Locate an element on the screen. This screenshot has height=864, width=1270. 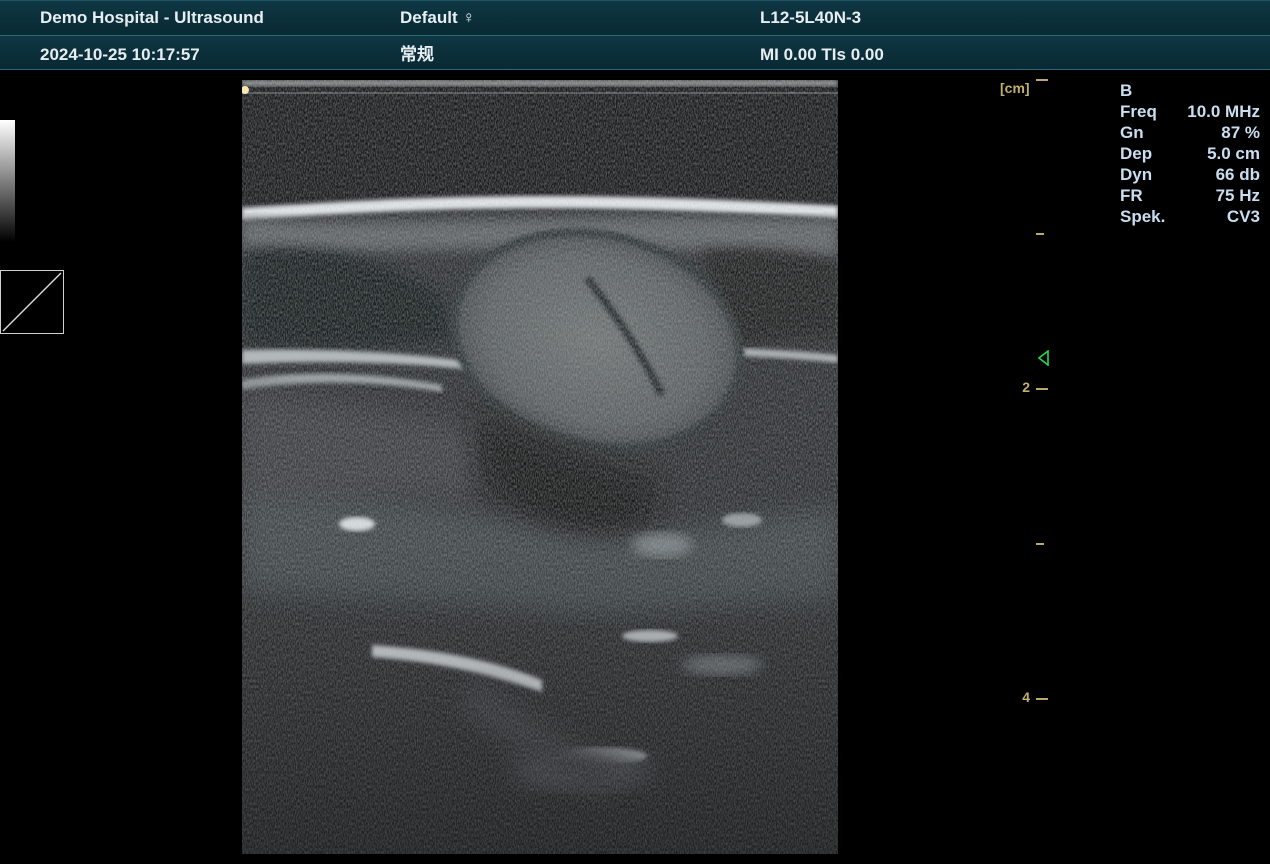
datetime: 2024-10-25 10:17:57 is located at coordinates (120, 54).